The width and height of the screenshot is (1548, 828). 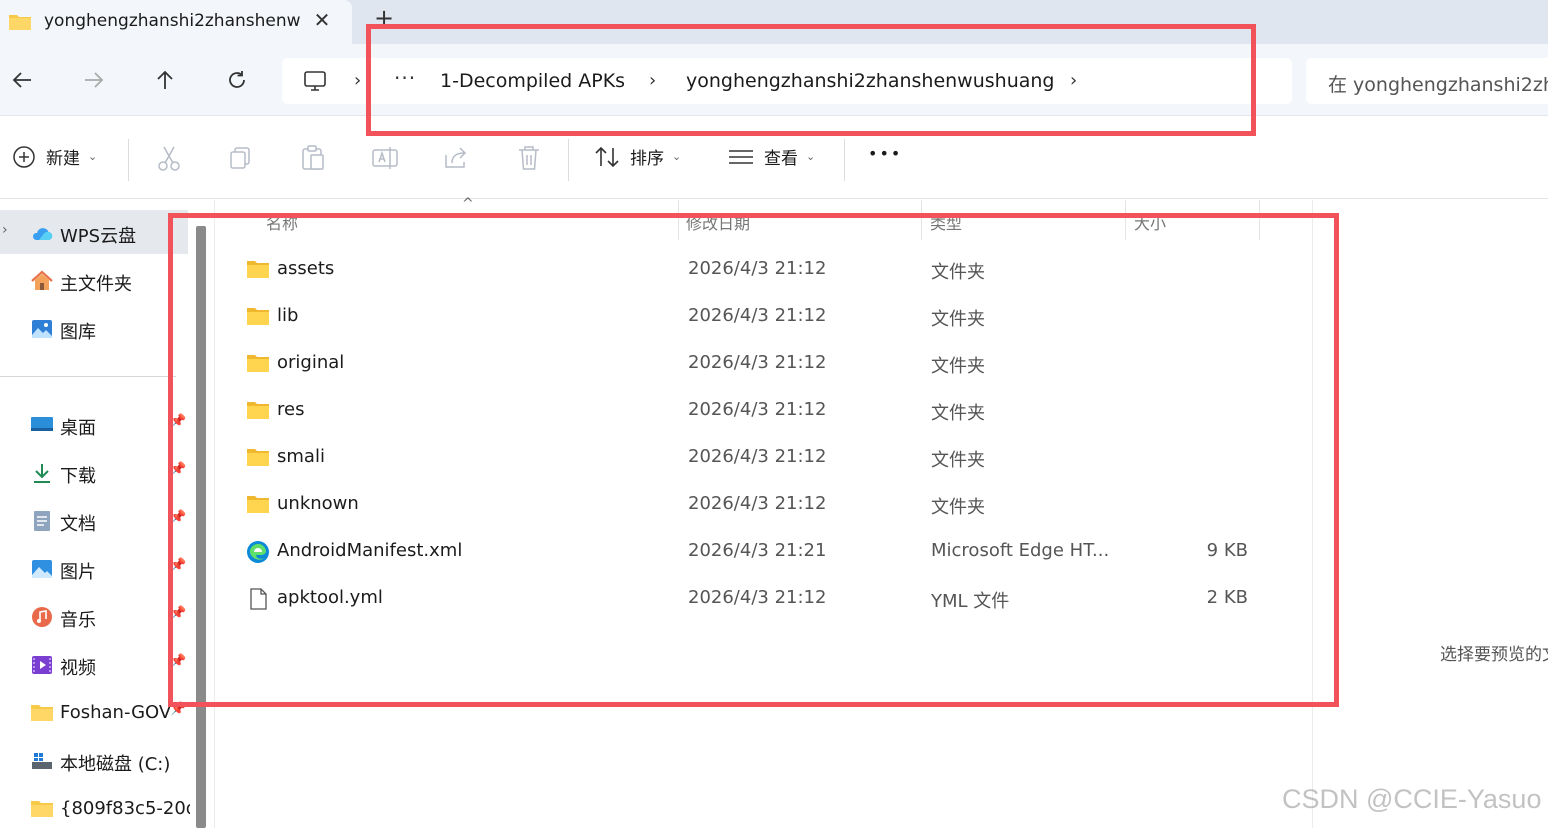 I want to click on table-row: apktool.yml 2026/4/3 21:12 YML 文件 2 KB, so click(x=766, y=598).